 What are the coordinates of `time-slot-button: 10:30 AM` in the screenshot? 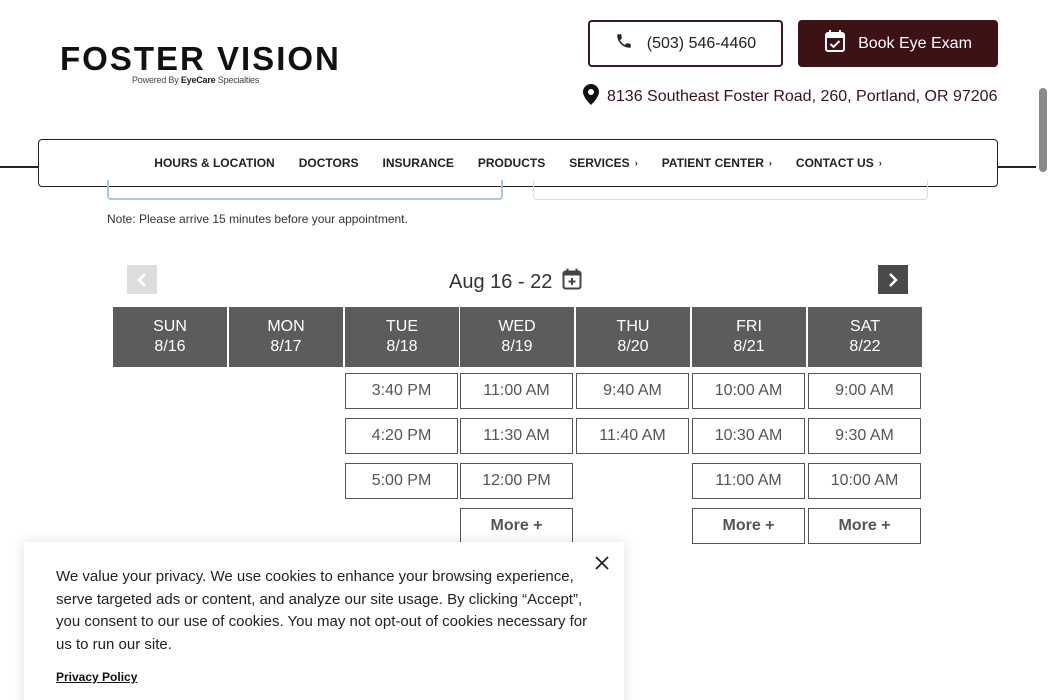 It's located at (748, 436).